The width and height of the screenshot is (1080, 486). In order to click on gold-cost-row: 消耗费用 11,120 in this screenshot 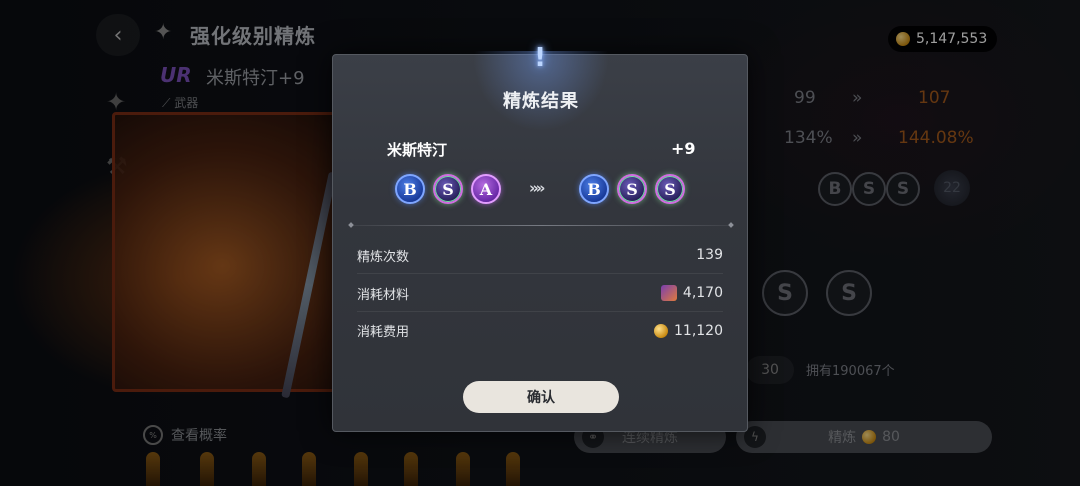, I will do `click(540, 330)`.